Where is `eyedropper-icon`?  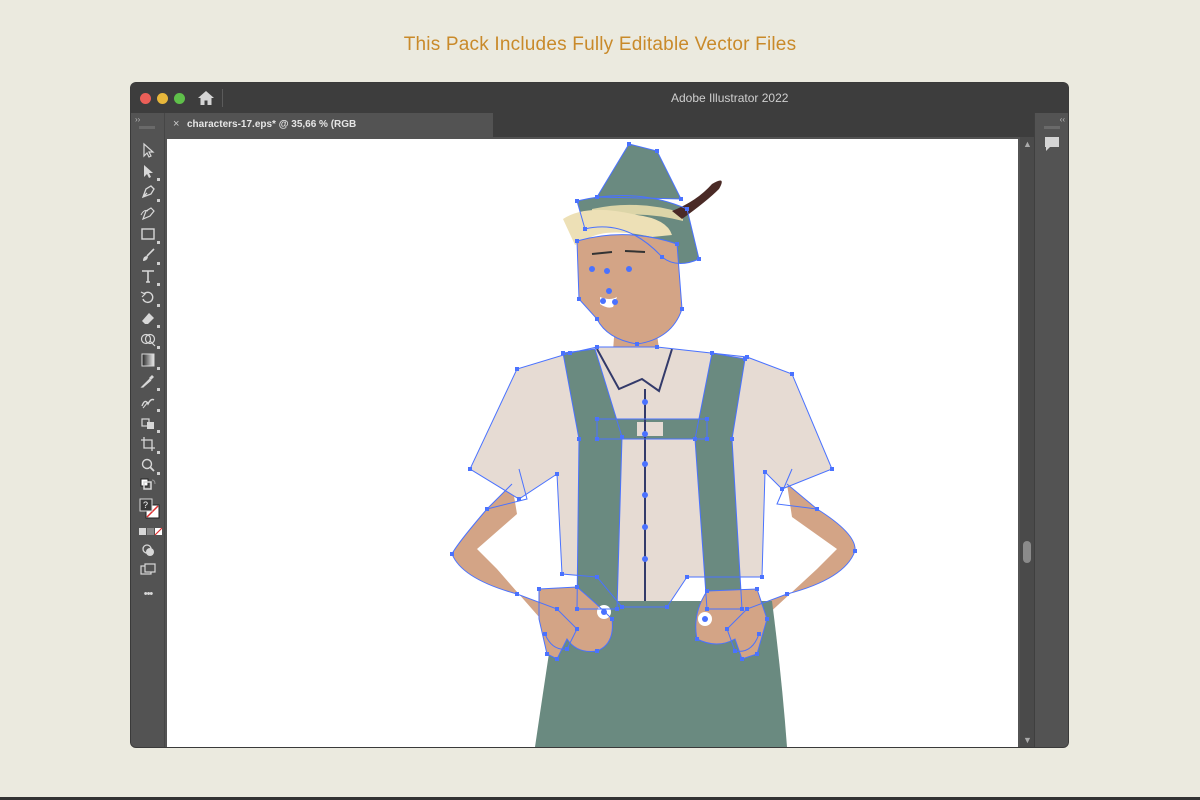 eyedropper-icon is located at coordinates (147, 381).